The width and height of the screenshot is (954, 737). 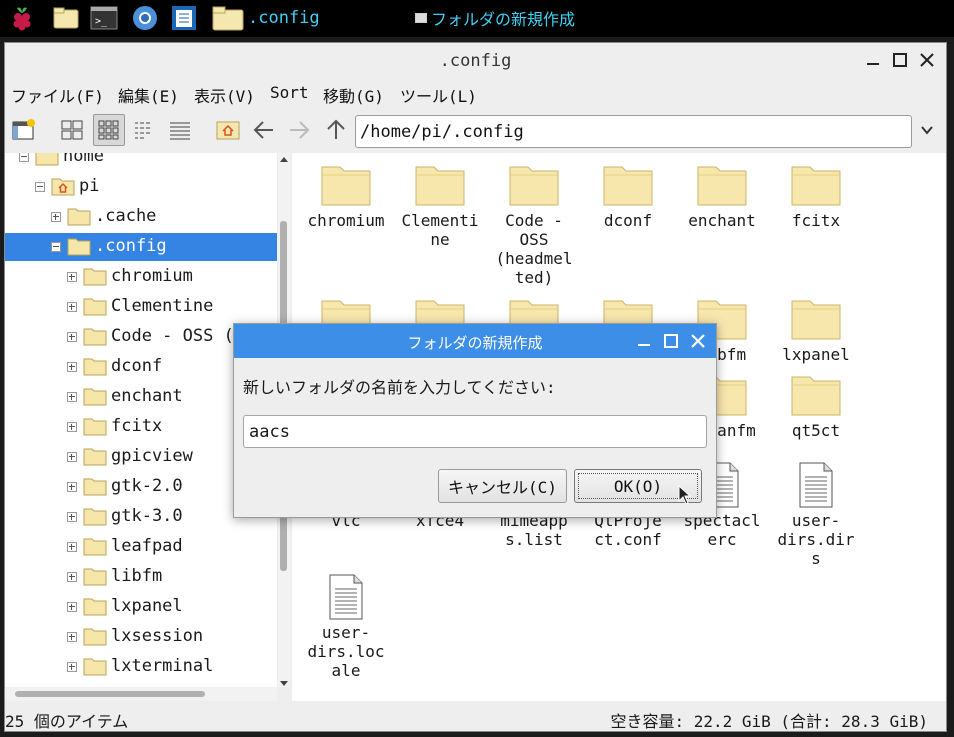 I want to click on icon-view-button, so click(x=72, y=130).